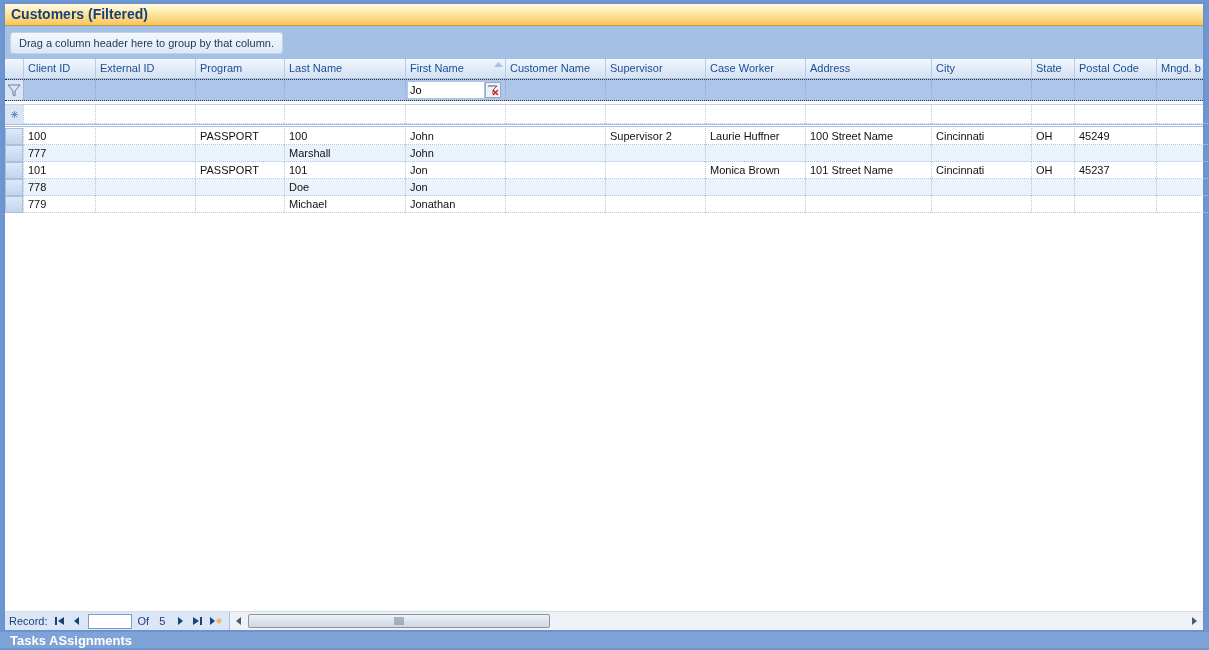 The image size is (1209, 650). I want to click on column-header: Mngd. b, so click(1182, 68).